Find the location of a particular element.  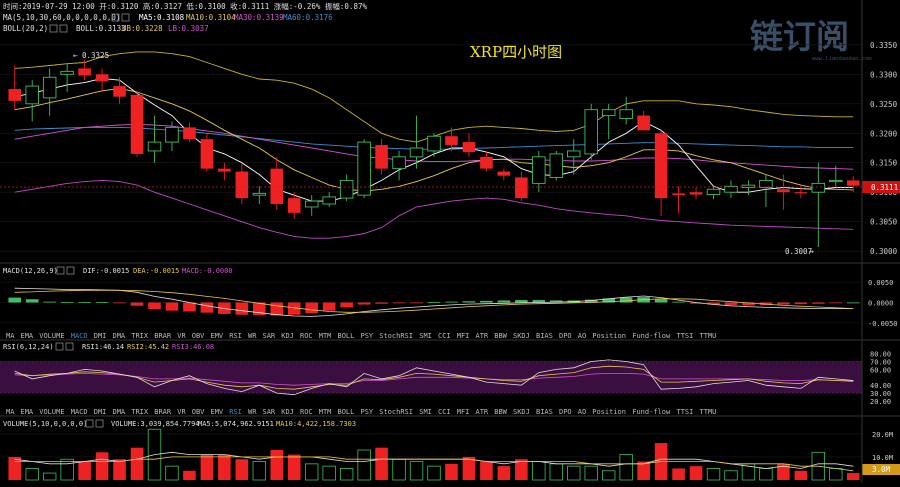

tab2-ma: MA is located at coordinates (10, 412).